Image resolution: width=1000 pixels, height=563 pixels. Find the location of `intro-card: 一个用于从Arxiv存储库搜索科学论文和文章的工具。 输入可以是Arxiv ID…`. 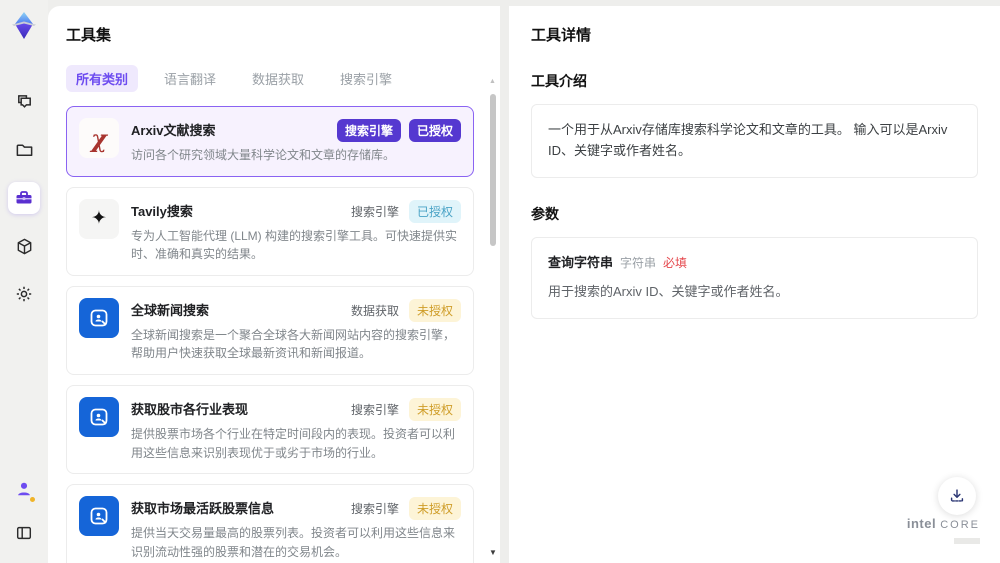

intro-card: 一个用于从Arxiv存储库搜索科学论文和文章的工具。 输入可以是Arxiv ID… is located at coordinates (754, 141).